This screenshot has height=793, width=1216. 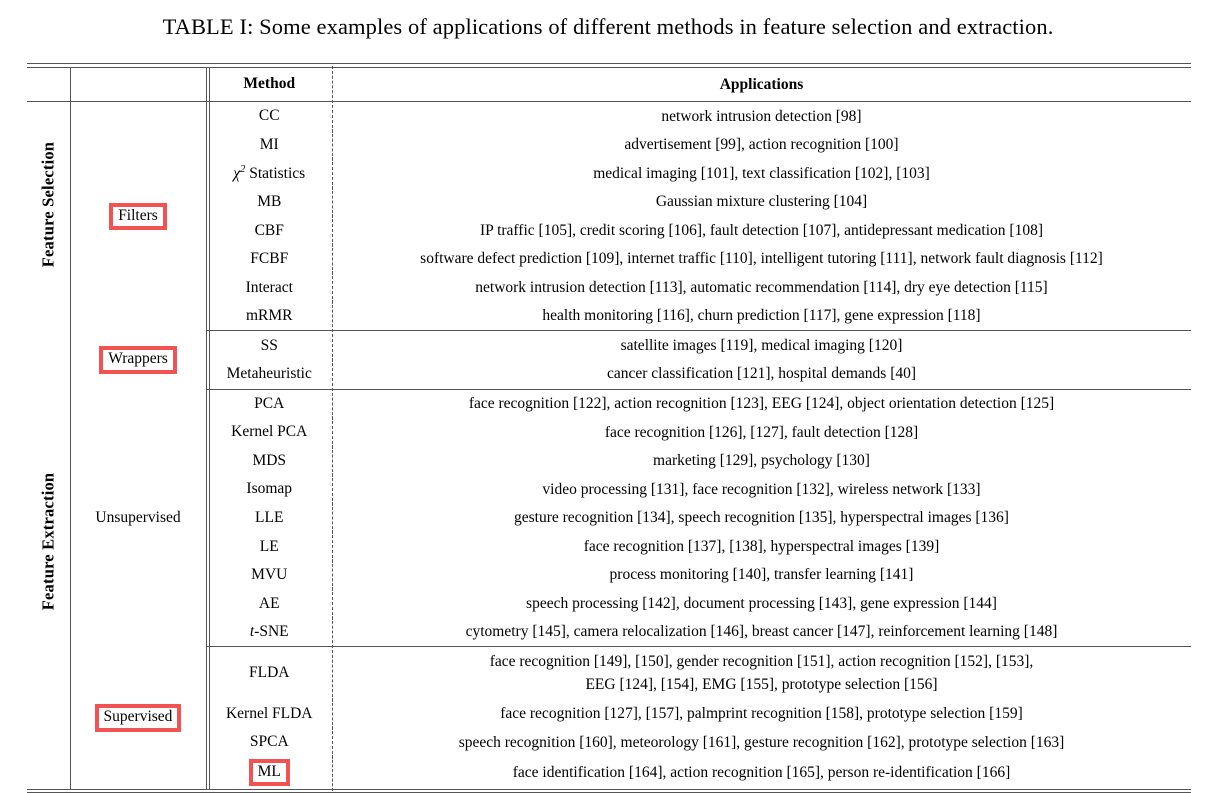 I want to click on group-label-filters: Filters, so click(x=139, y=216).